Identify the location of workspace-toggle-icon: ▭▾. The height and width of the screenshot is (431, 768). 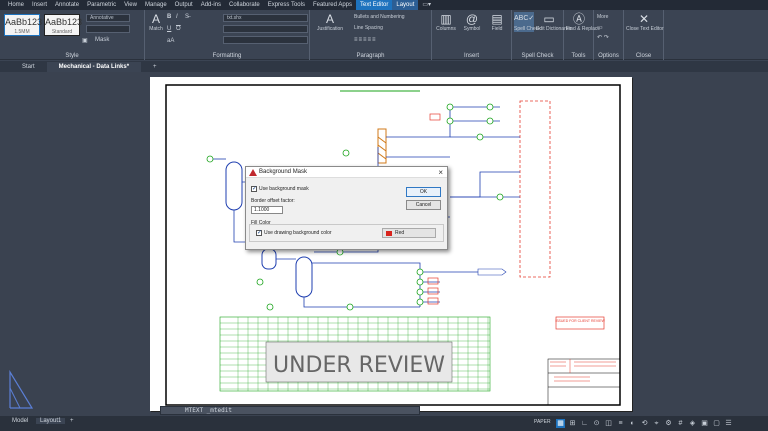
(426, 5).